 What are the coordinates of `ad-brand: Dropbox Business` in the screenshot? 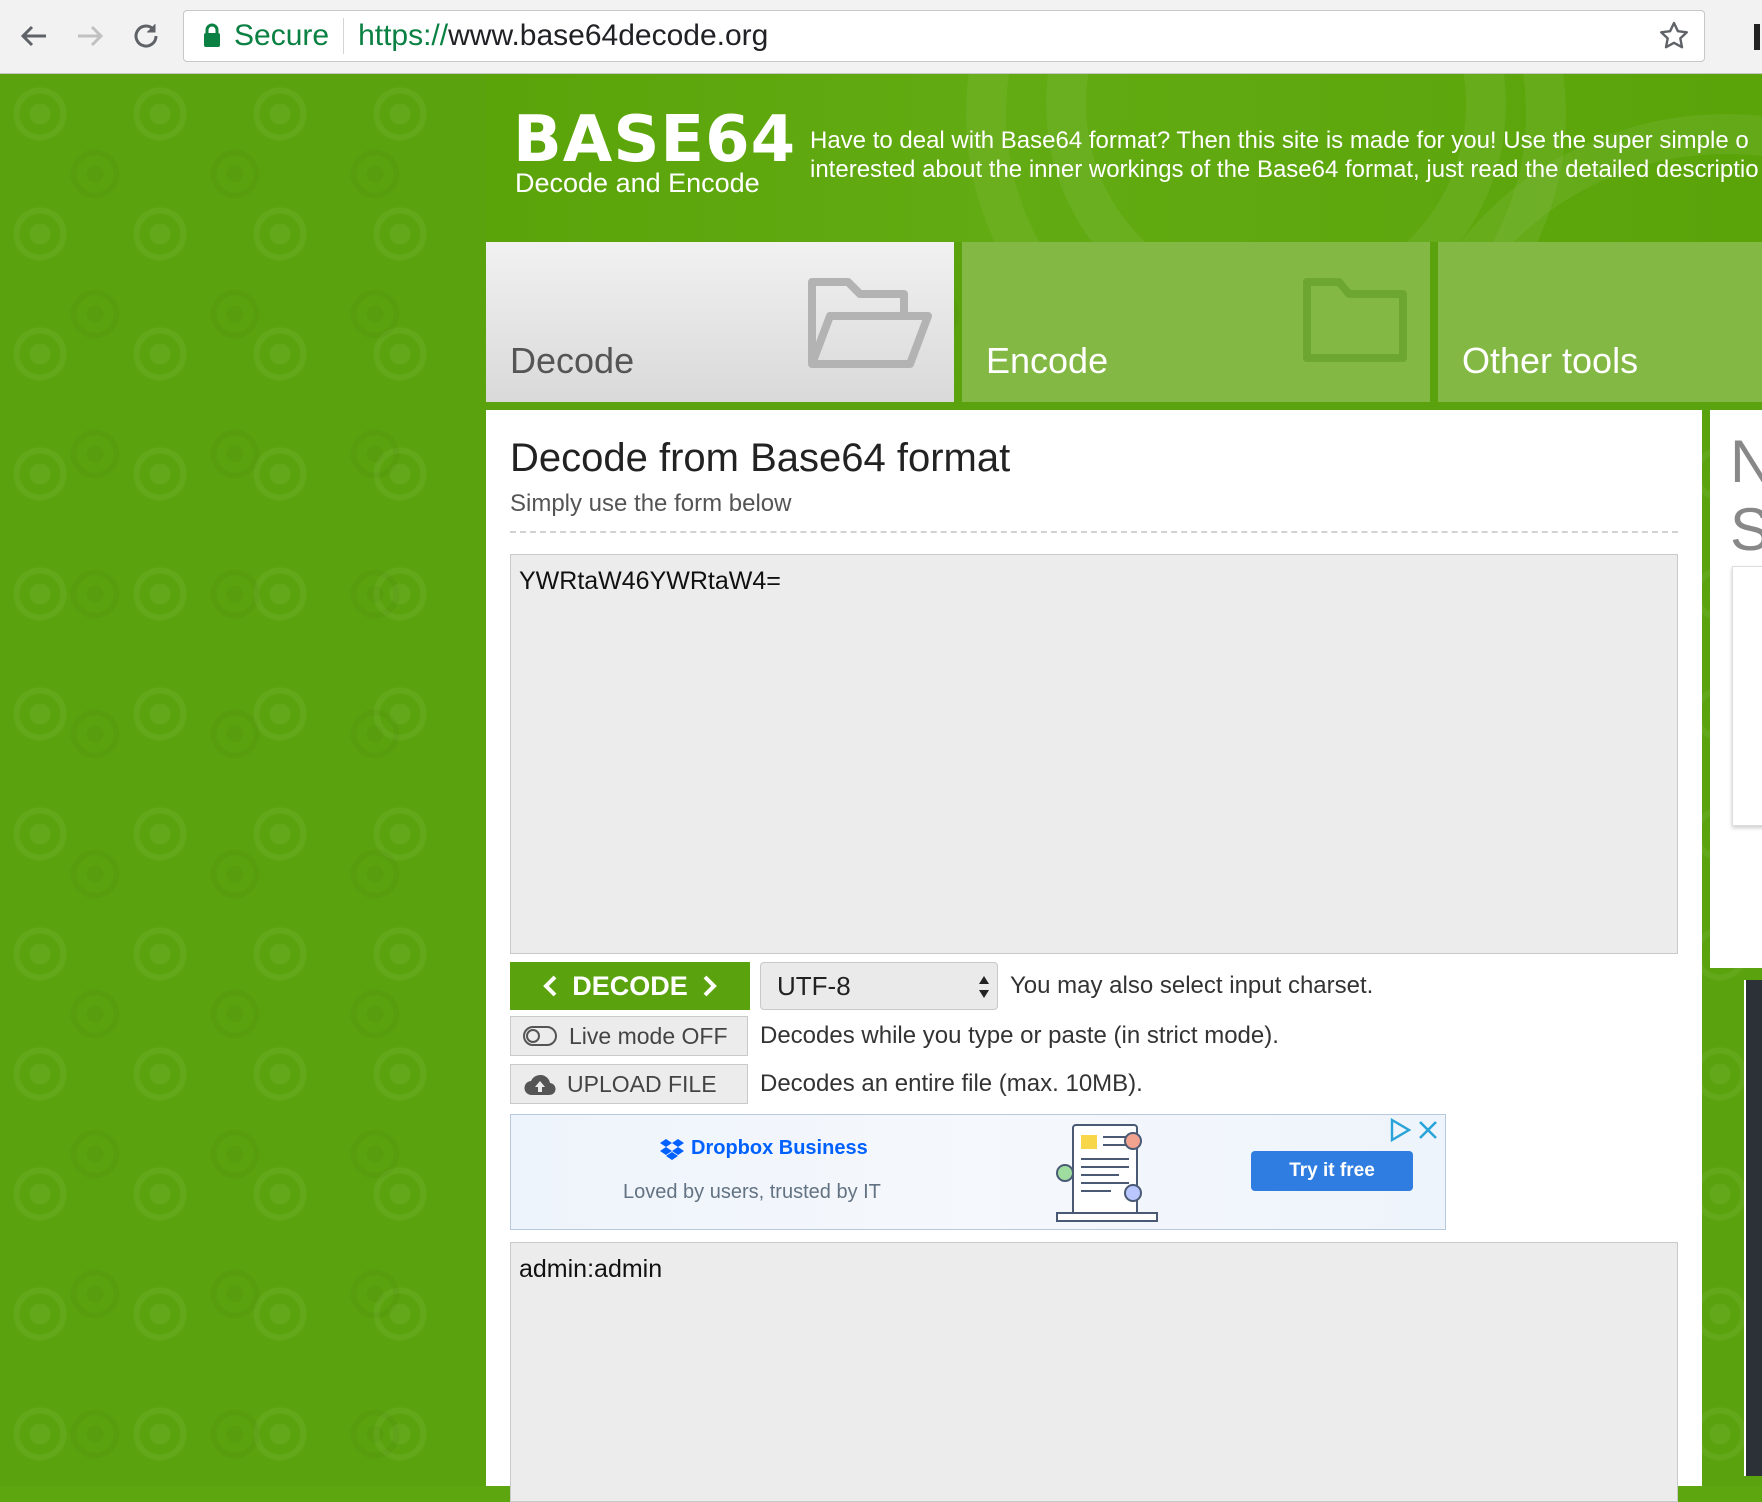 It's located at (763, 1148).